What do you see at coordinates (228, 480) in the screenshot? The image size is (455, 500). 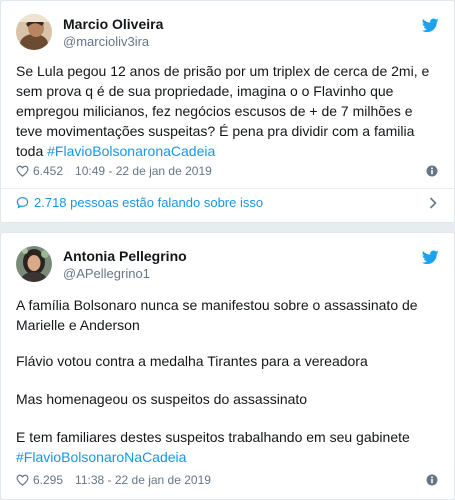 I see `tweet-meta: 6.295 11:38 - 22 de jan de 2019` at bounding box center [228, 480].